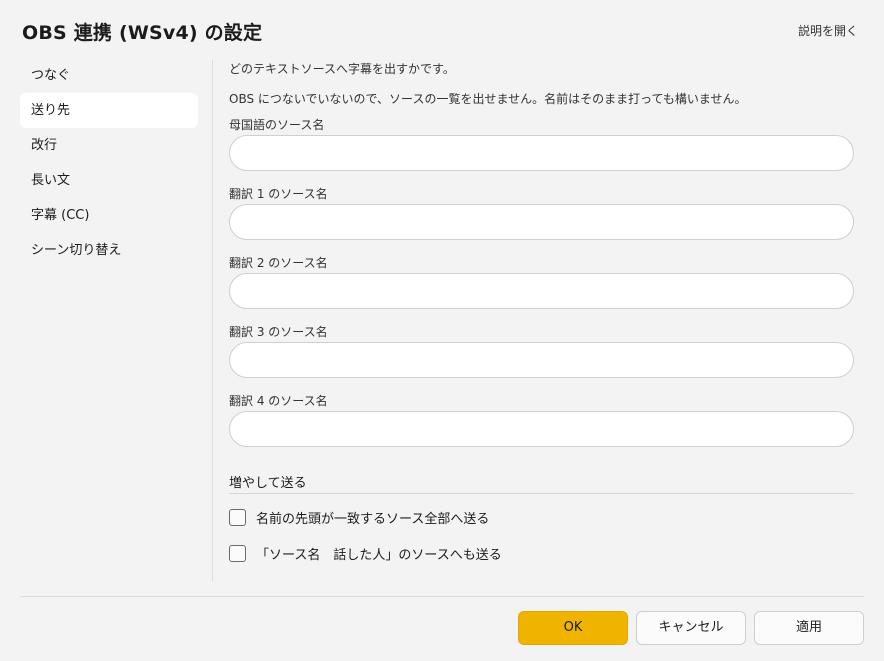 This screenshot has width=884, height=661. I want to click on sidebar-item-connect: つなぐ, so click(109, 75).